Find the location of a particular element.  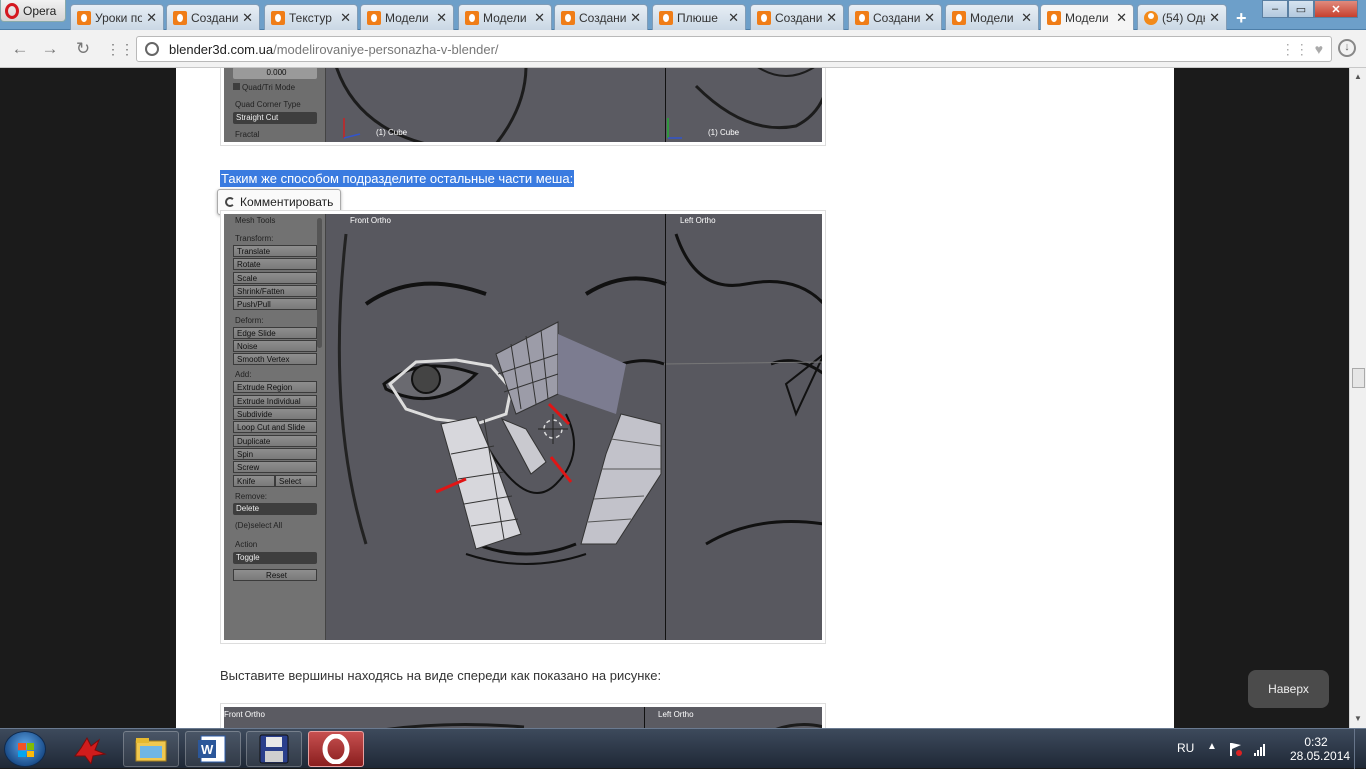

add-button: Extrude Region is located at coordinates (275, 387).